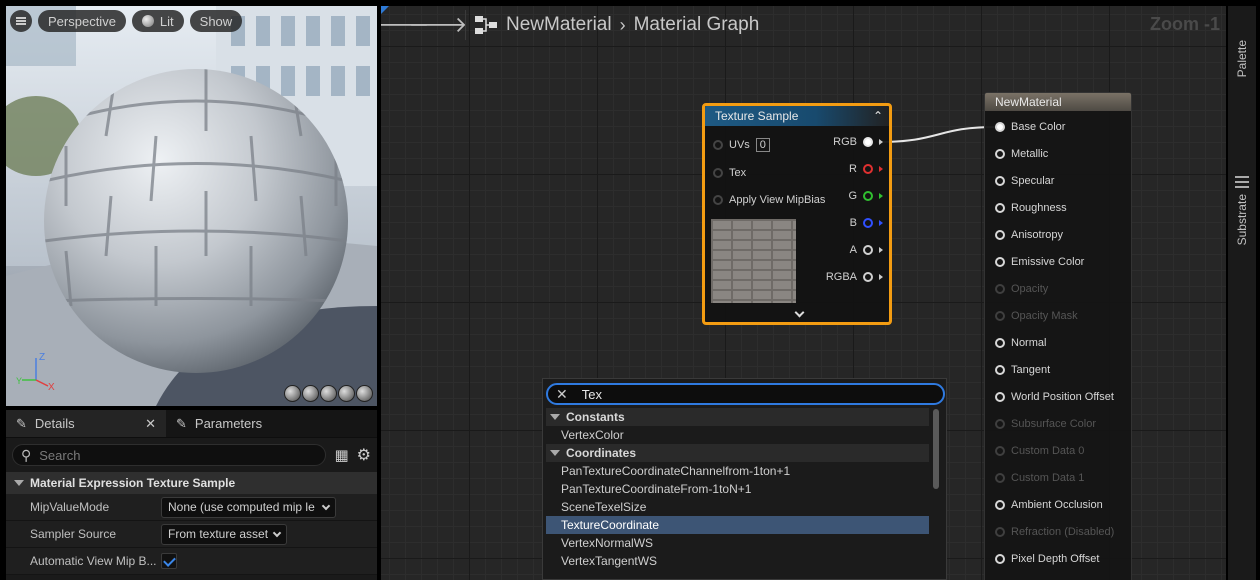  Describe the element at coordinates (936, 449) in the screenshot. I see `scrollbar` at that location.